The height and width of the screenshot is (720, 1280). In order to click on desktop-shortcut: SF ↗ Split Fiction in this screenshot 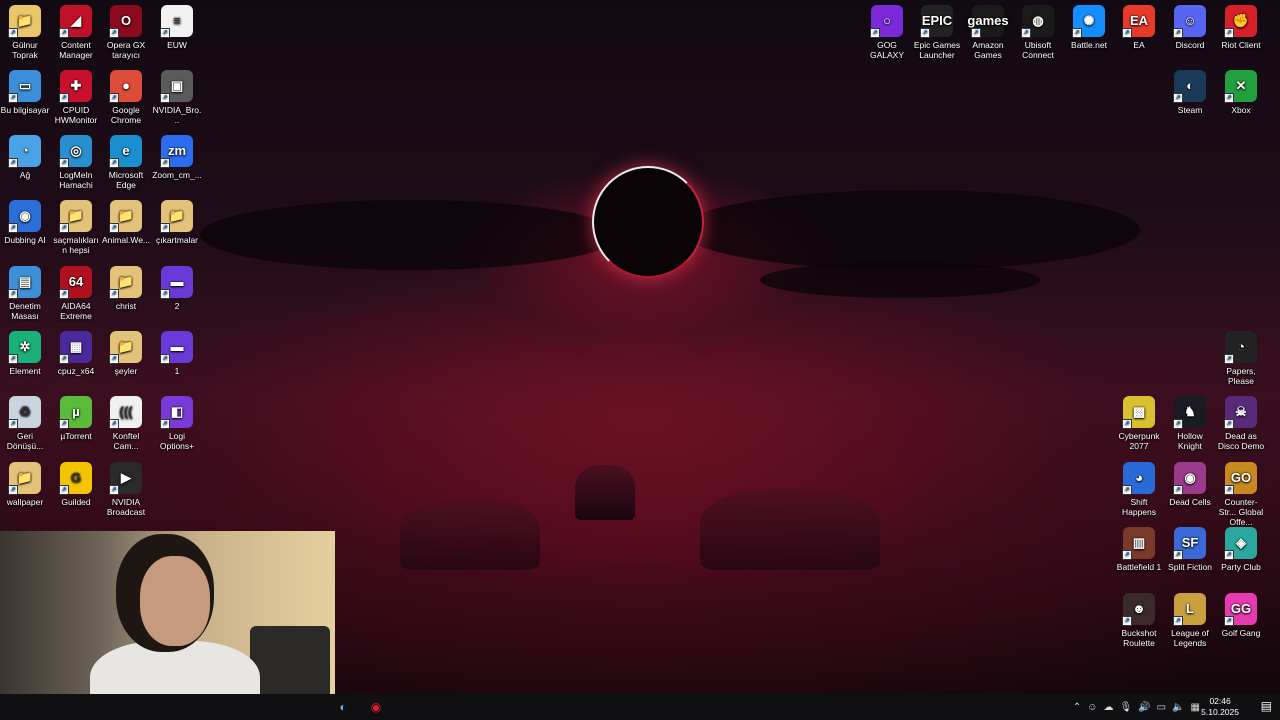, I will do `click(1190, 549)`.